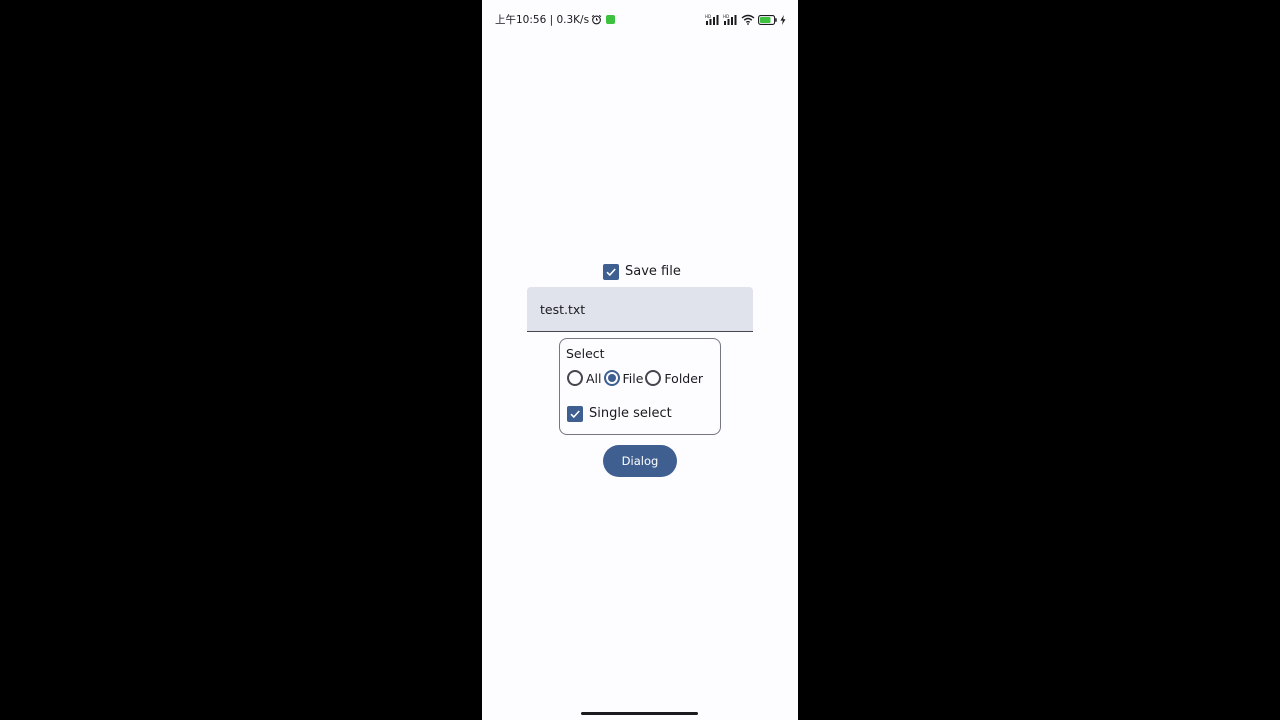 The height and width of the screenshot is (720, 1280). Describe the element at coordinates (640, 19) in the screenshot. I see `status-bar: 上午10:56 | 0.3K/s HD HD` at that location.